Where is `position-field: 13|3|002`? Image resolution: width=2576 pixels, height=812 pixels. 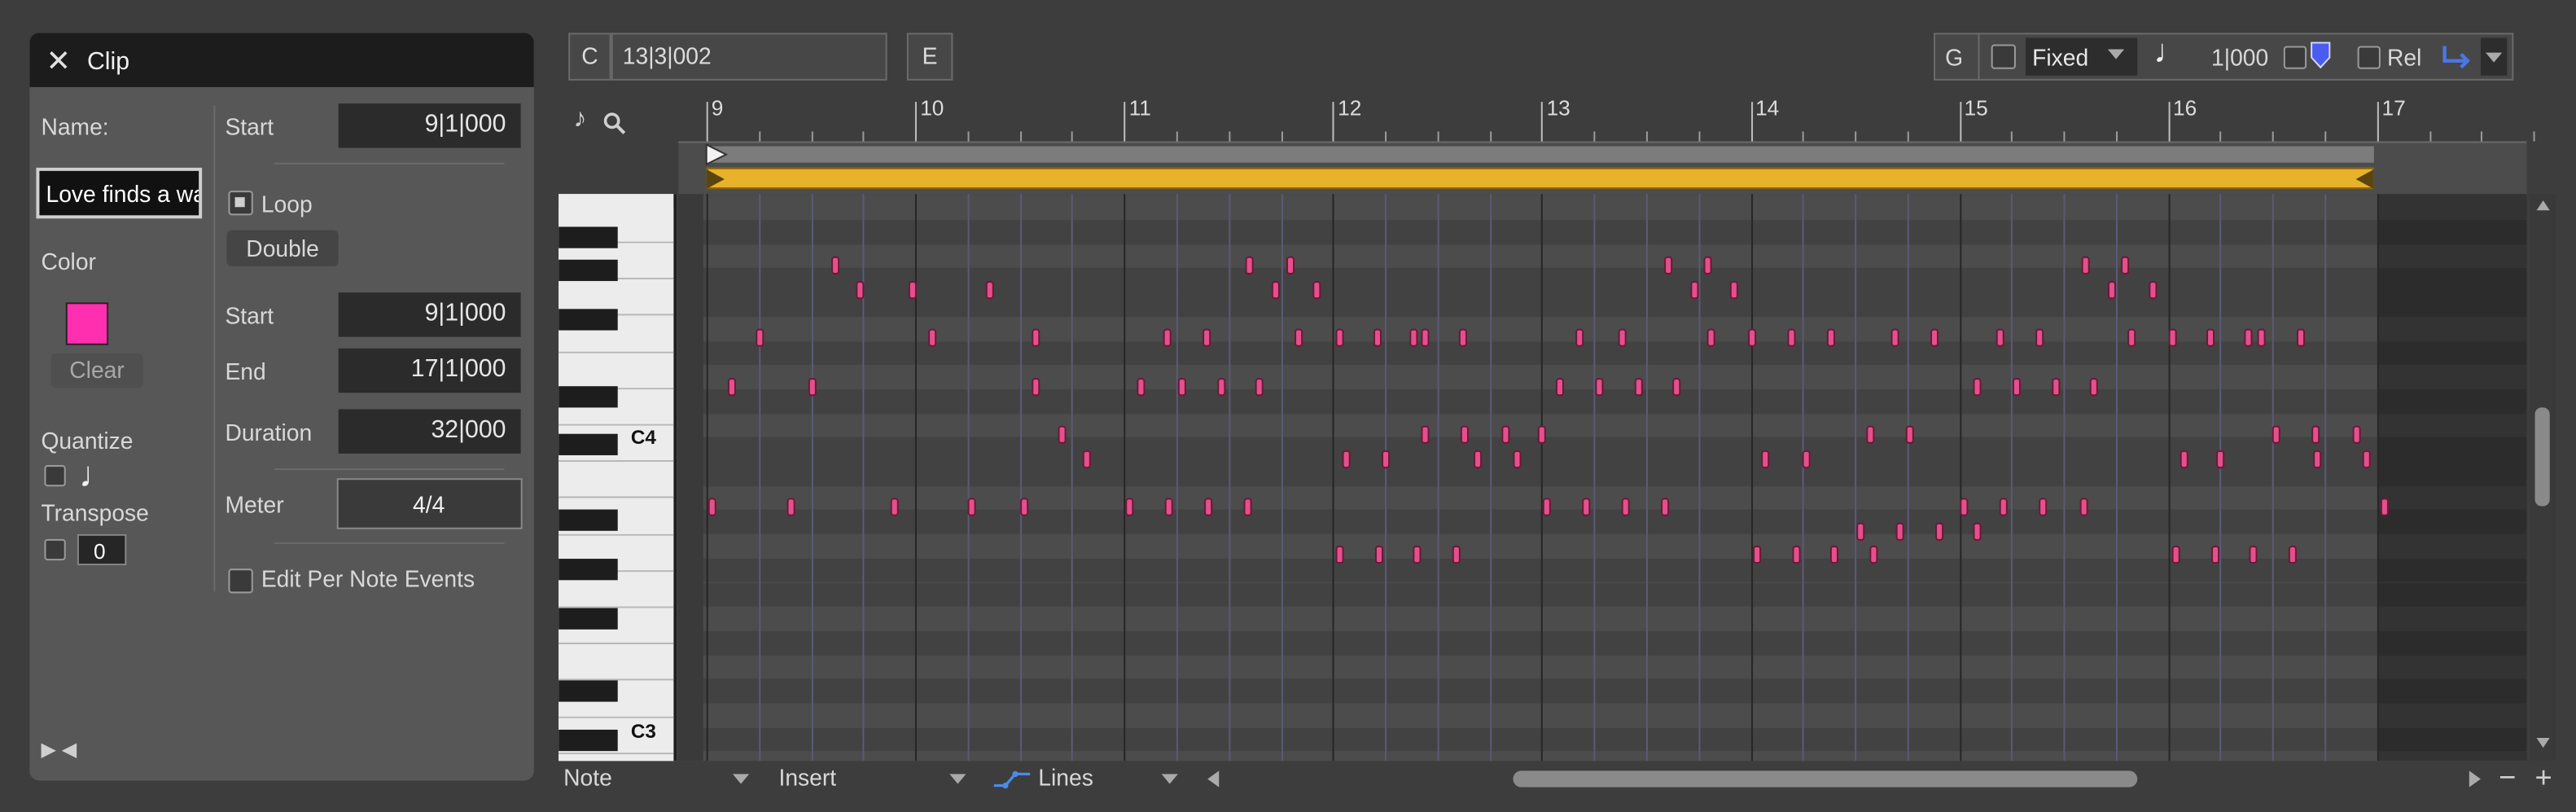
position-field: 13|3|002 is located at coordinates (749, 57).